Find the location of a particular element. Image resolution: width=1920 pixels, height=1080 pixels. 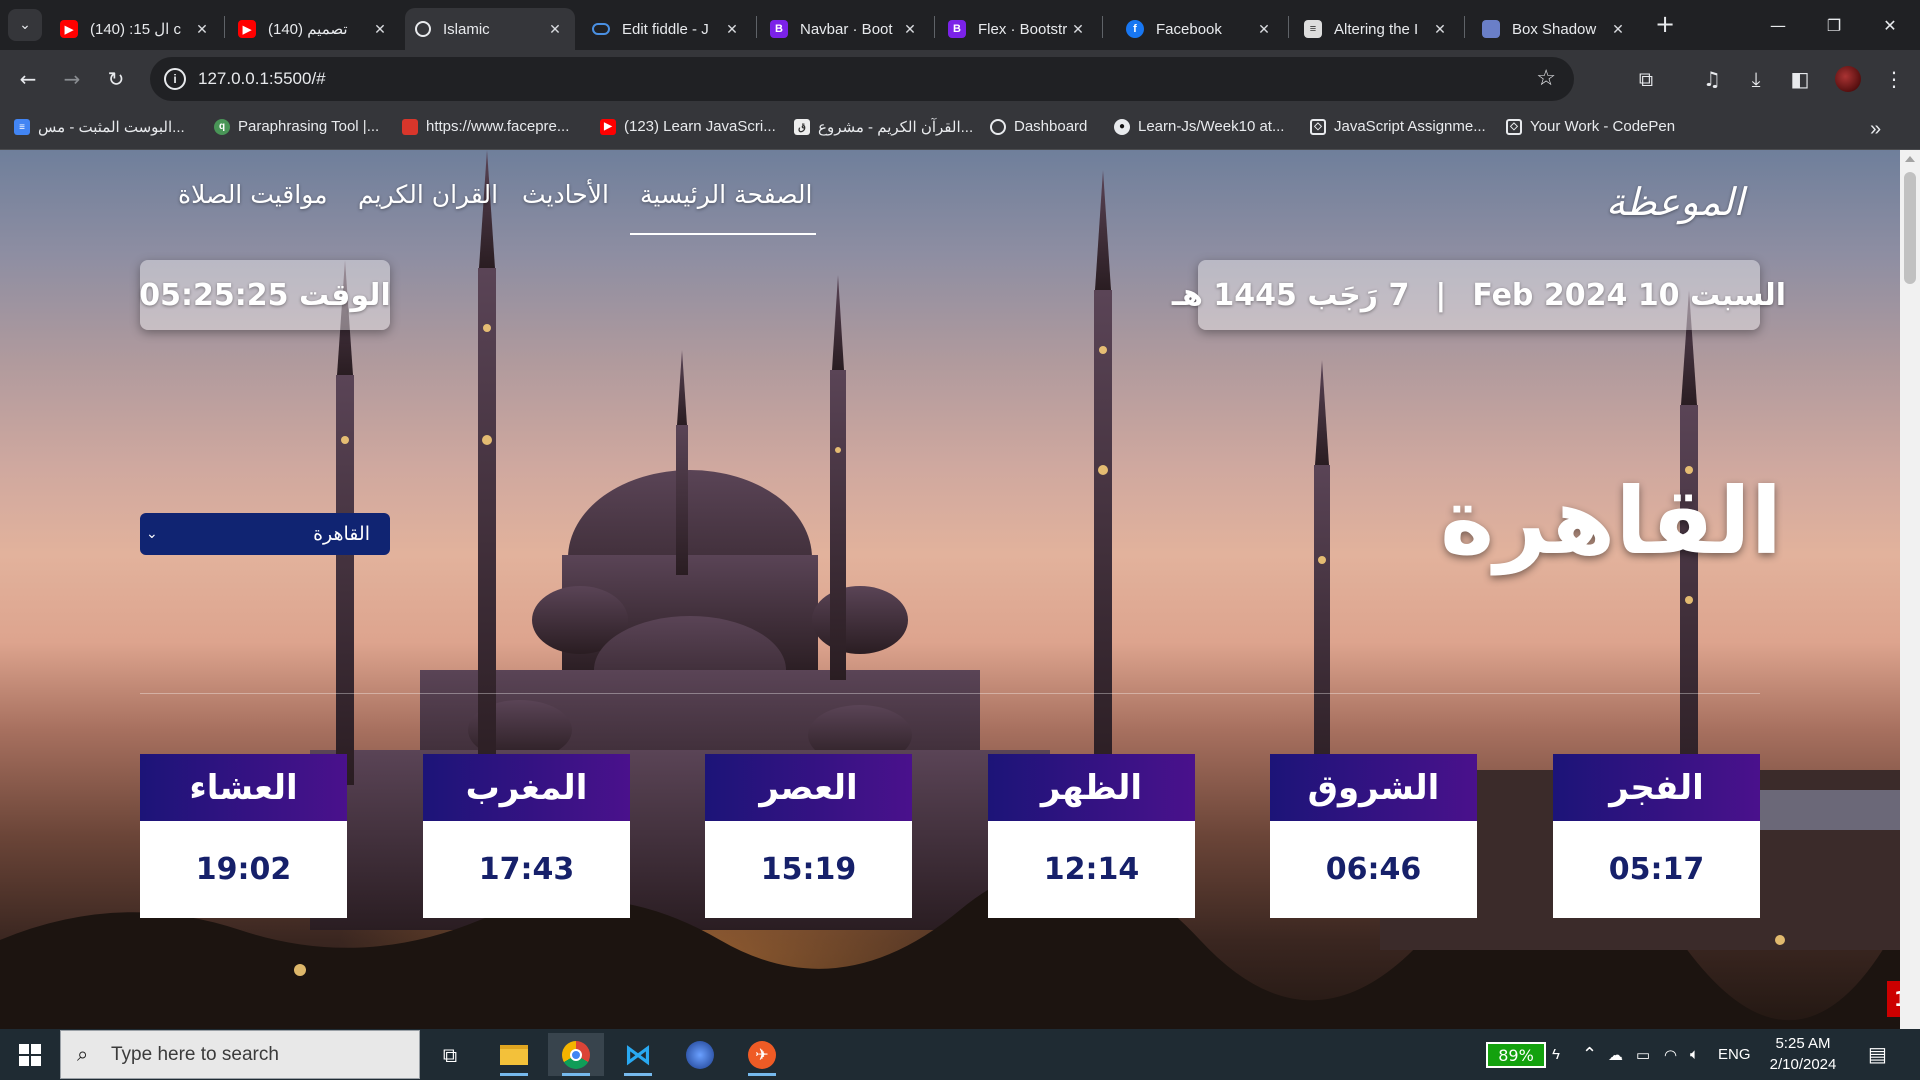

bookmark-star-icon: ☆ is located at coordinates (1546, 78).